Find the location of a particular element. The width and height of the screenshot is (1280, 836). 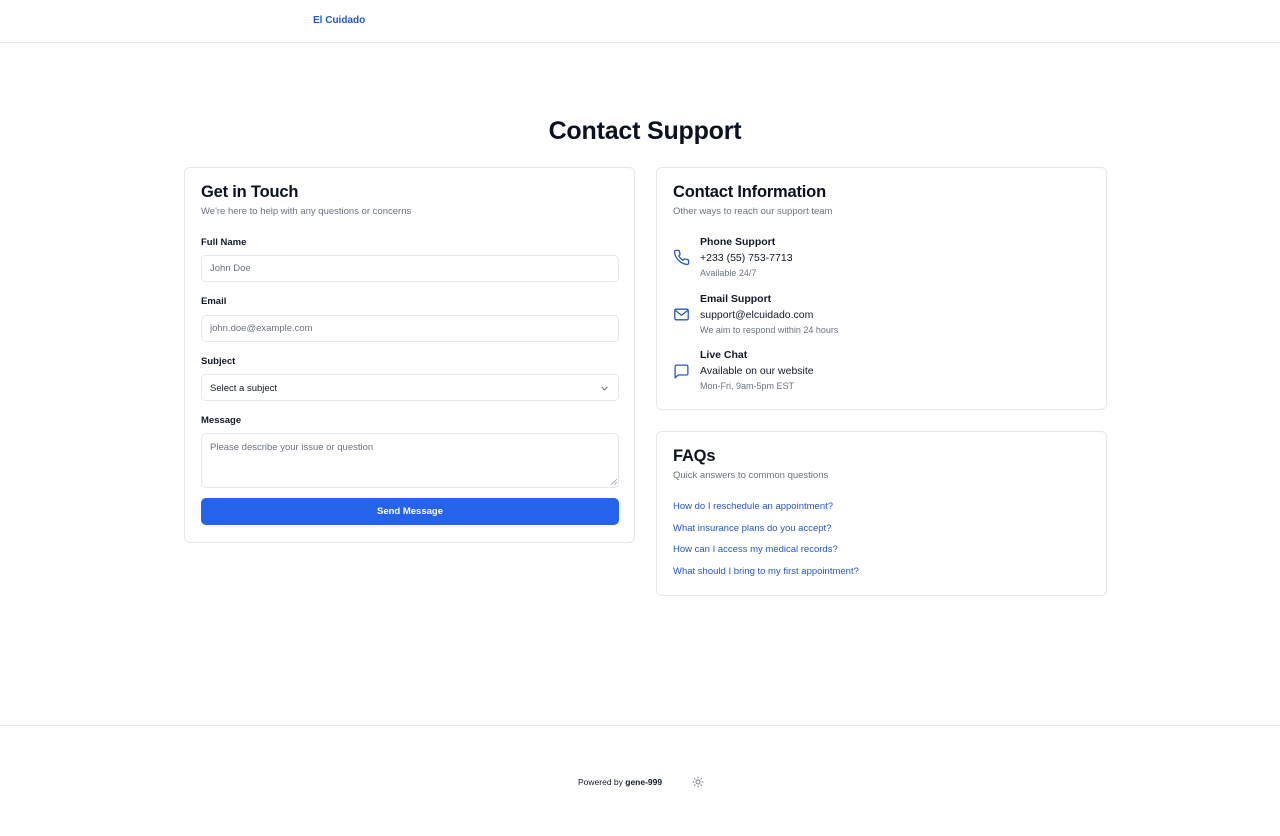

send-message-button: Send Message is located at coordinates (410, 511).